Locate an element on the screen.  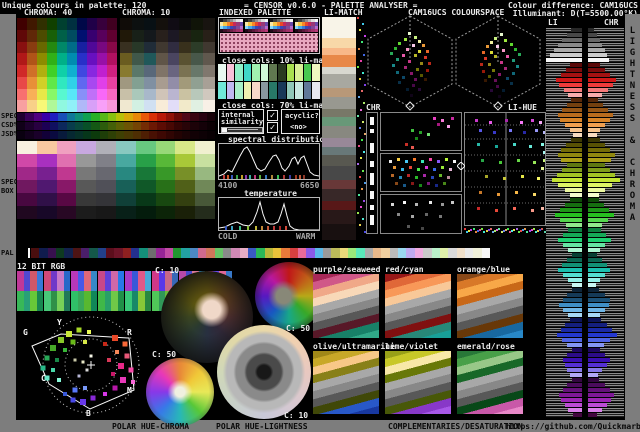
temperature-warm: WARM is located at coordinates (306, 236).